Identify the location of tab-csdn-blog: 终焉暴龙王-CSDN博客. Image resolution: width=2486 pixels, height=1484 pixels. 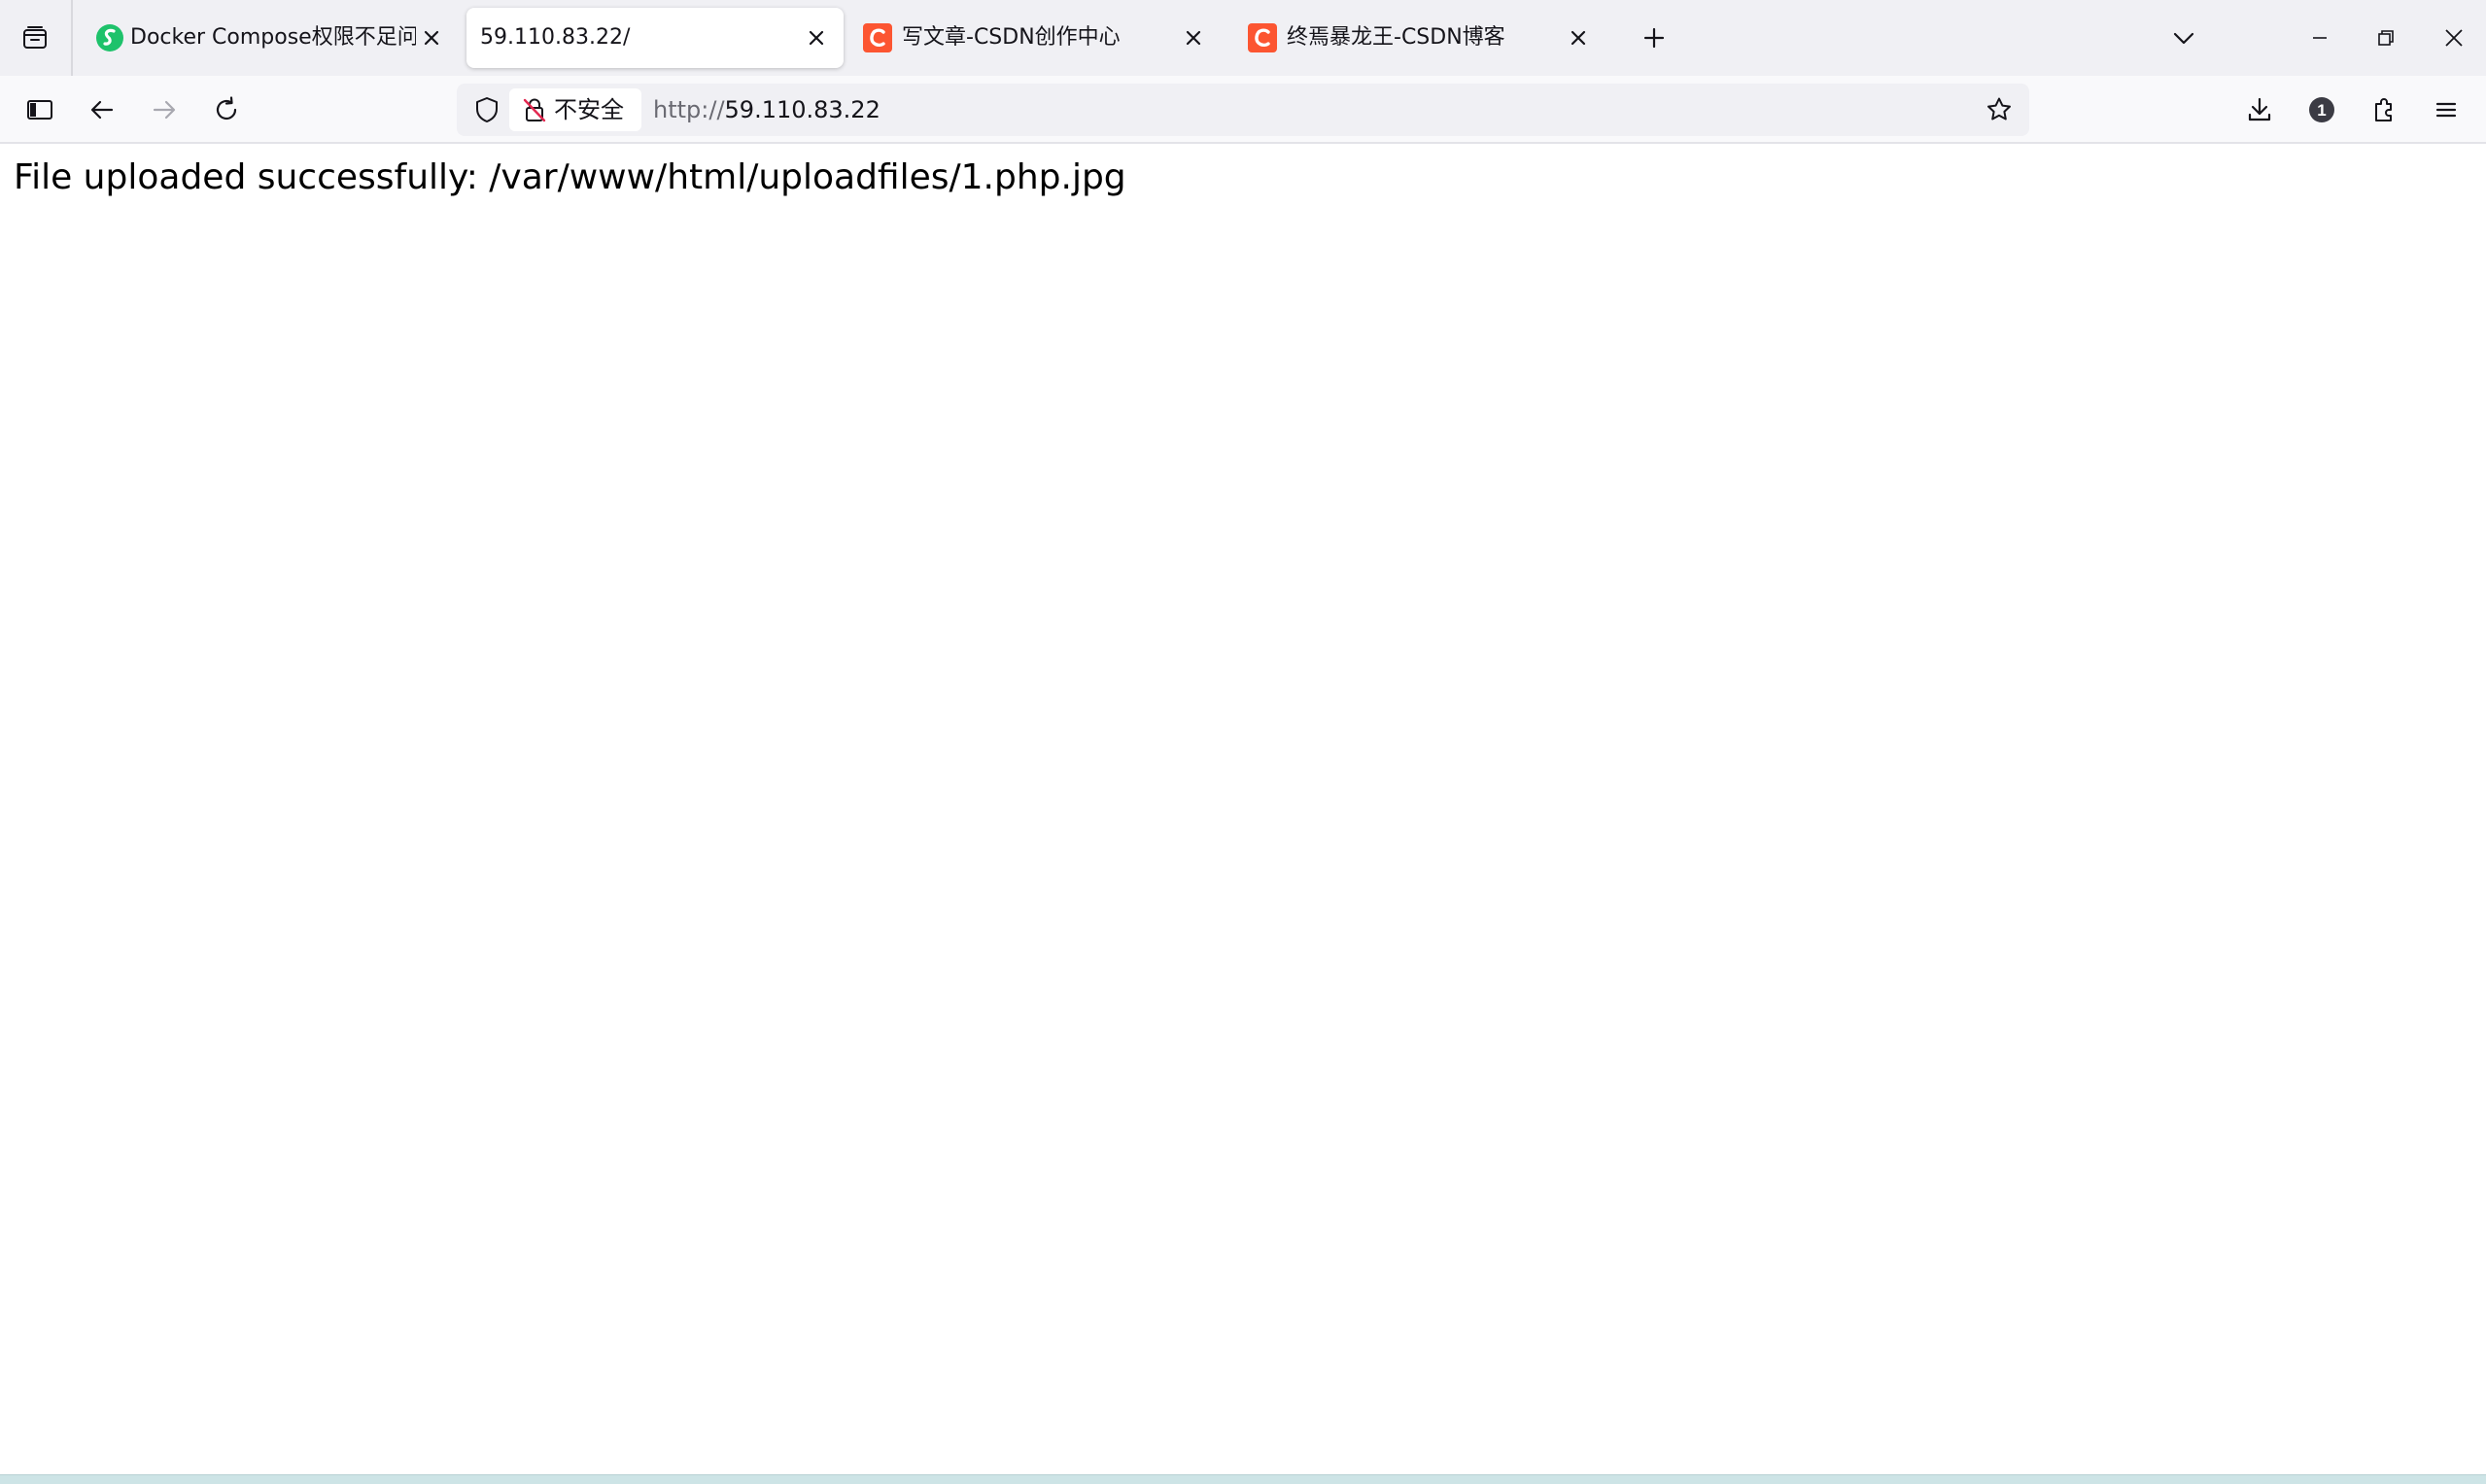
(1420, 38).